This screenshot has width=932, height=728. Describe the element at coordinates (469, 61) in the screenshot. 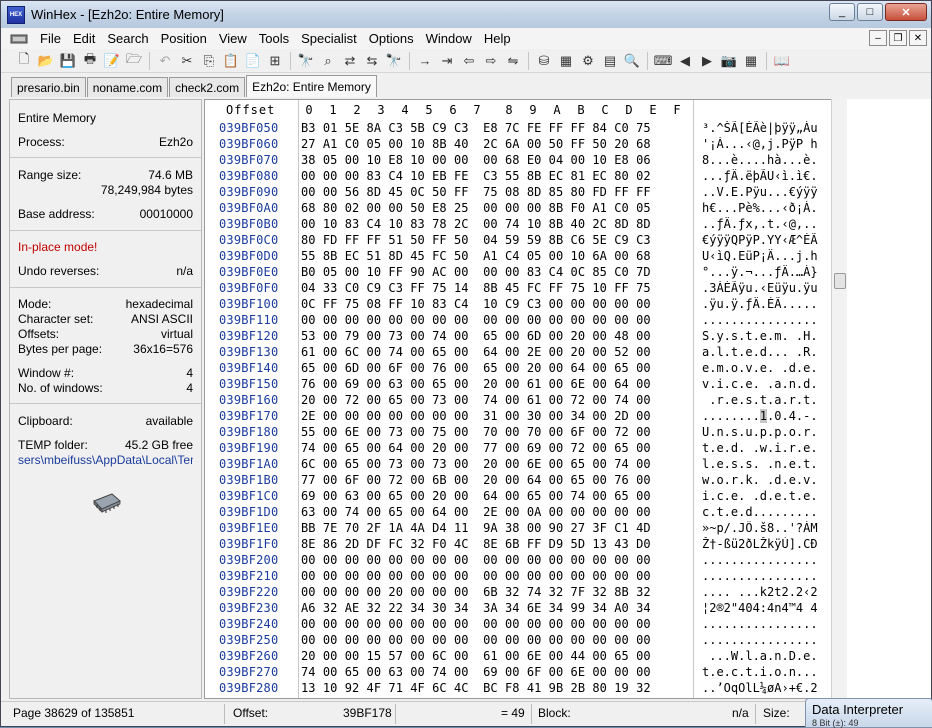

I see `back-icon: ⇦` at that location.